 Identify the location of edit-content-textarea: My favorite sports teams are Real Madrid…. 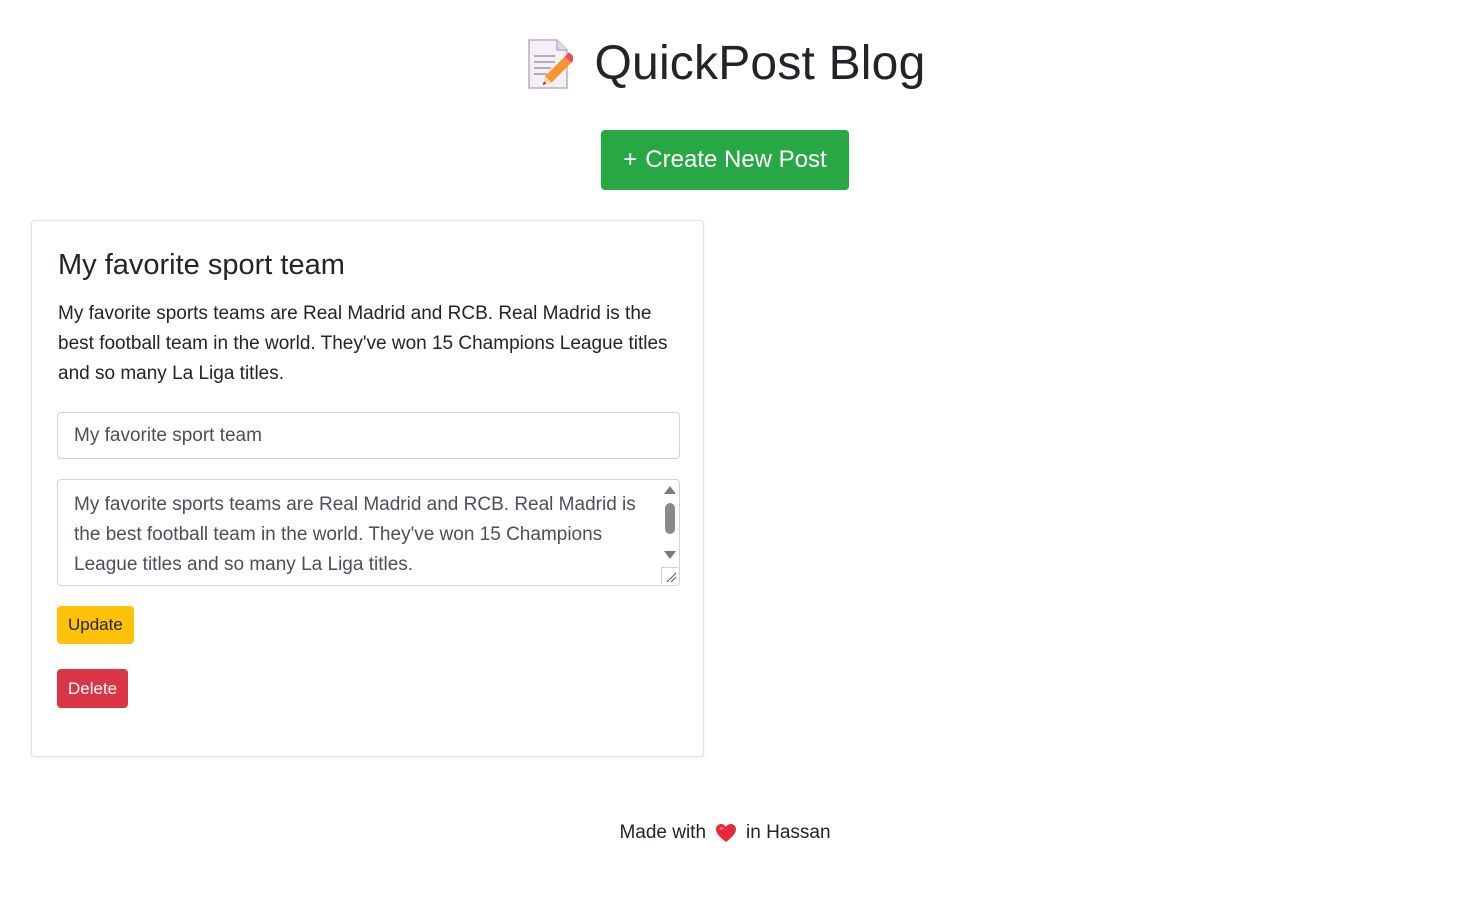
(358, 532).